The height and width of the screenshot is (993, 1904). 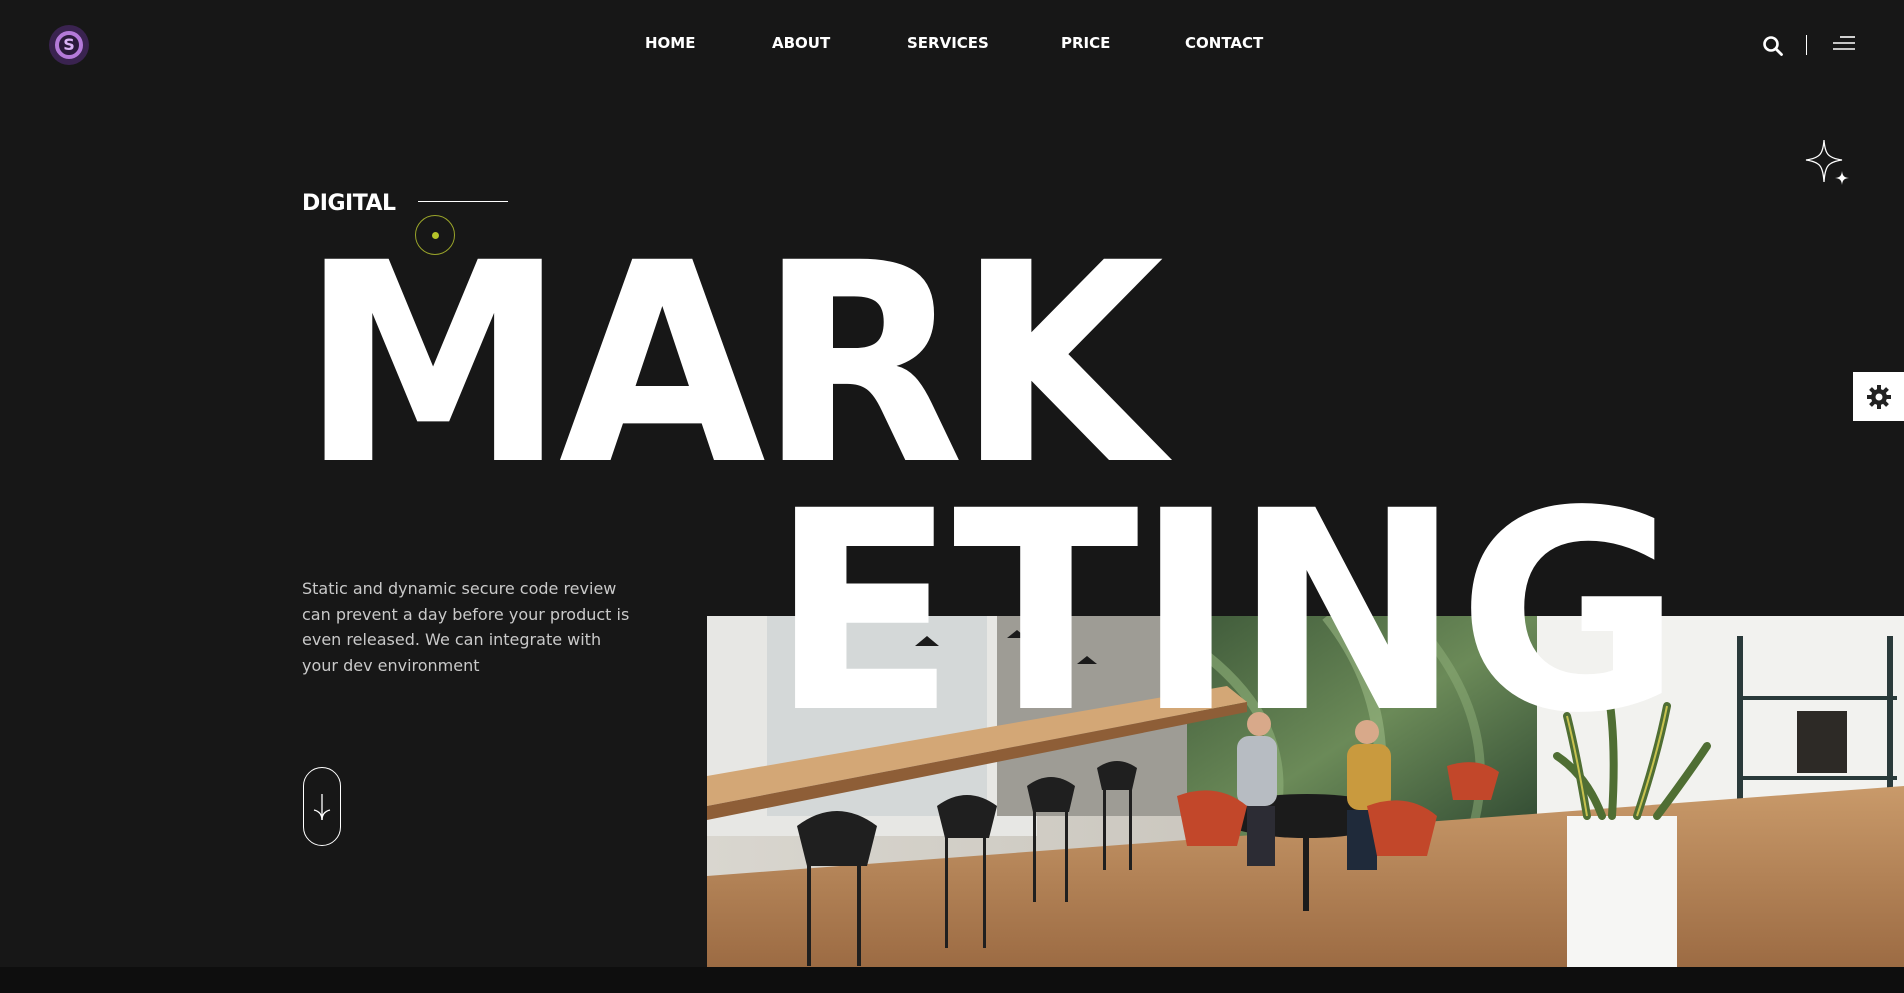 I want to click on sparkle-icon, so click(x=1827, y=162).